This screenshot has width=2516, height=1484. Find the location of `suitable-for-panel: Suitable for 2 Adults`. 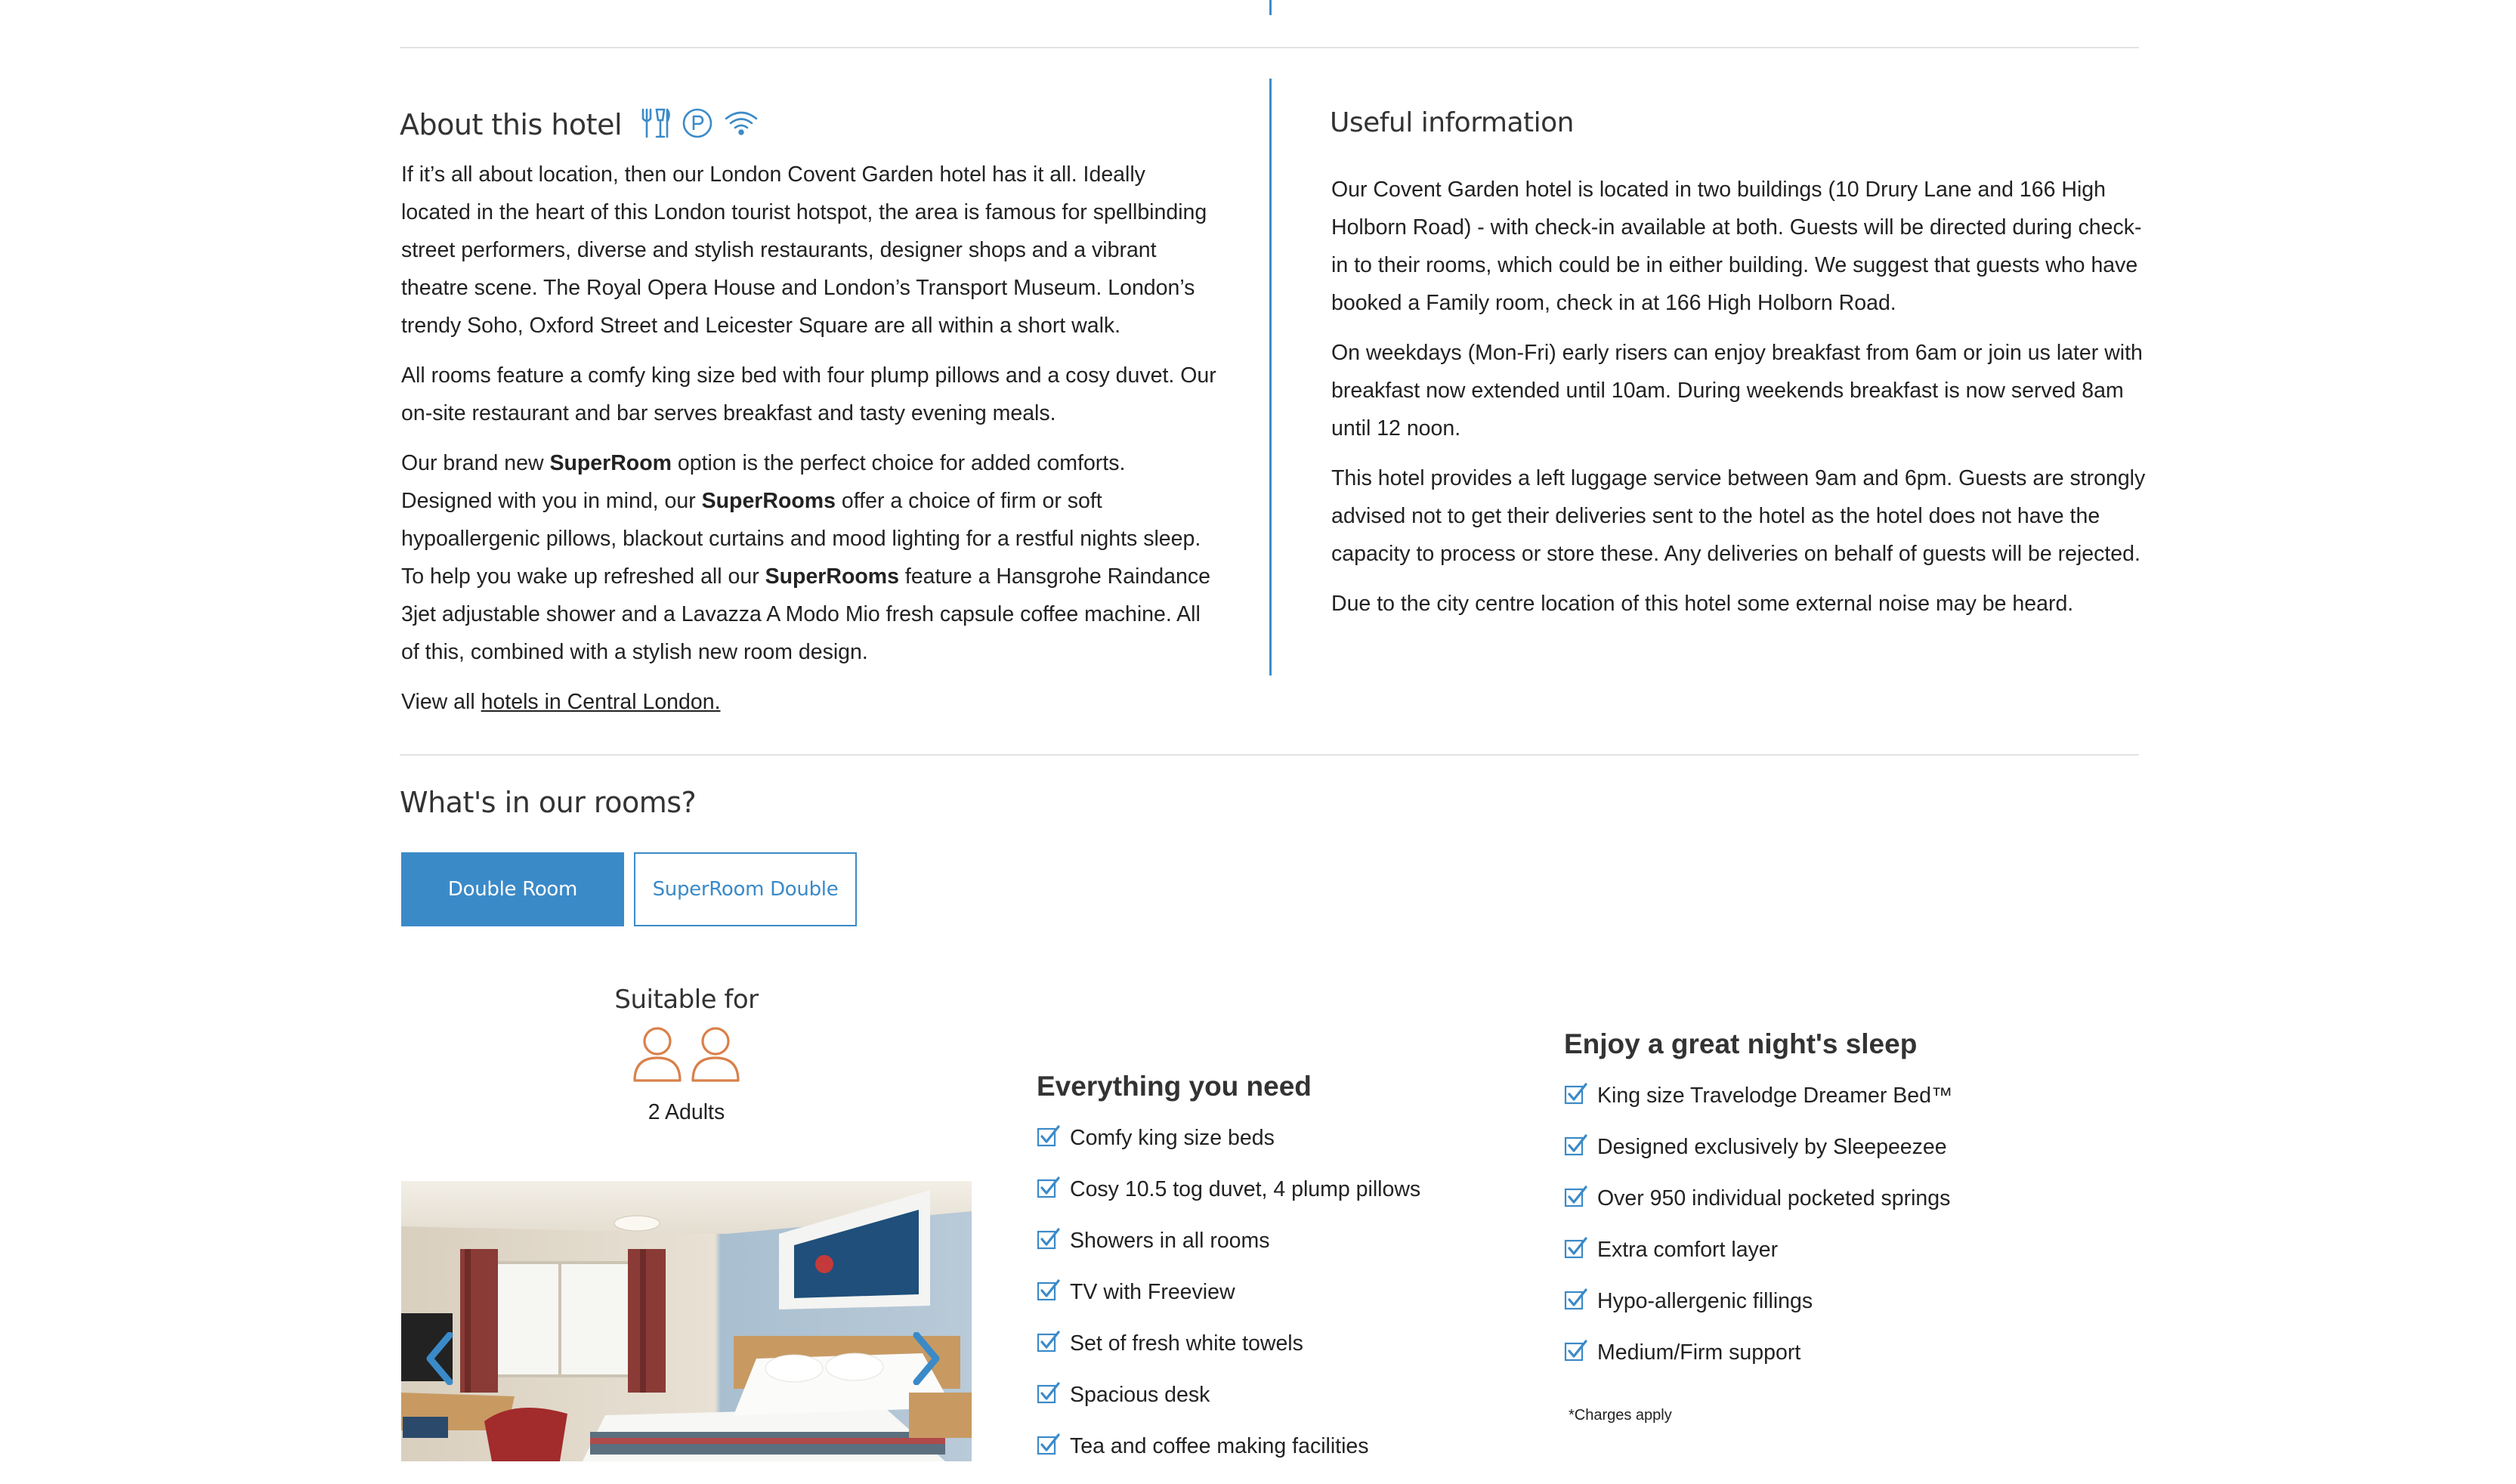

suitable-for-panel: Suitable for 2 Adults is located at coordinates (686, 1053).